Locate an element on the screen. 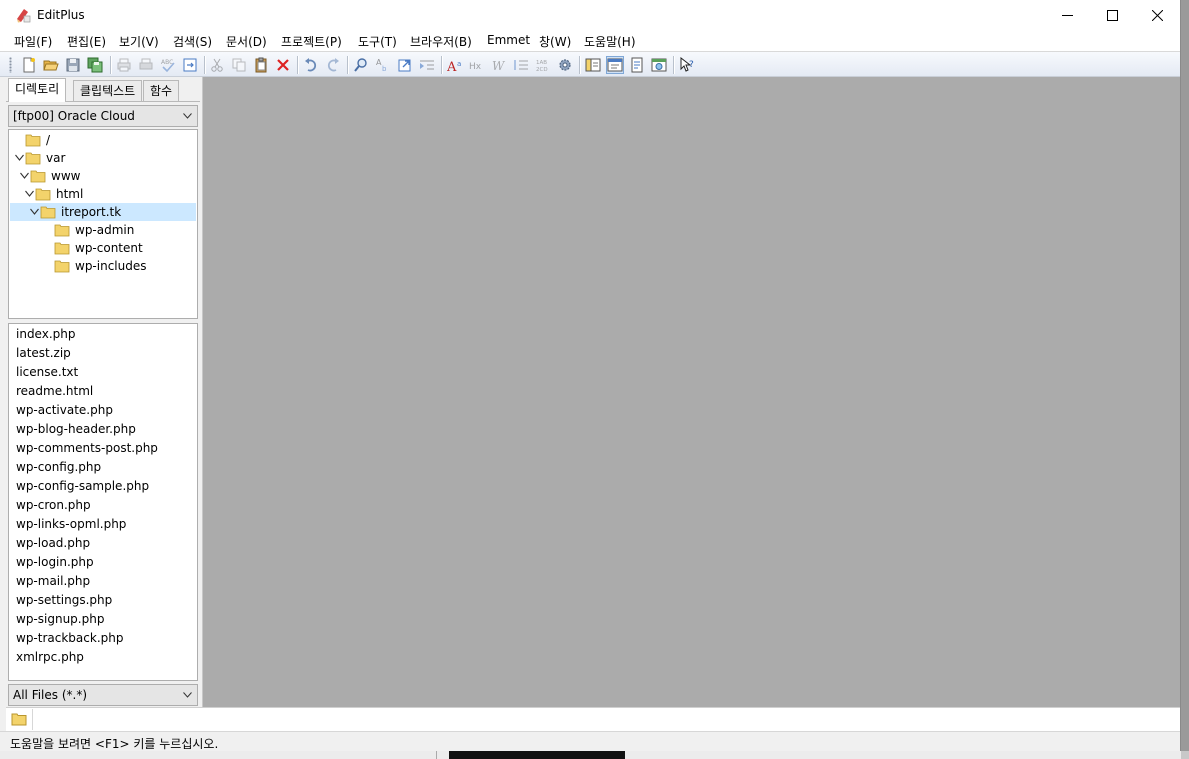 Image resolution: width=1189 pixels, height=759 pixels. save-button is located at coordinates (73, 65).